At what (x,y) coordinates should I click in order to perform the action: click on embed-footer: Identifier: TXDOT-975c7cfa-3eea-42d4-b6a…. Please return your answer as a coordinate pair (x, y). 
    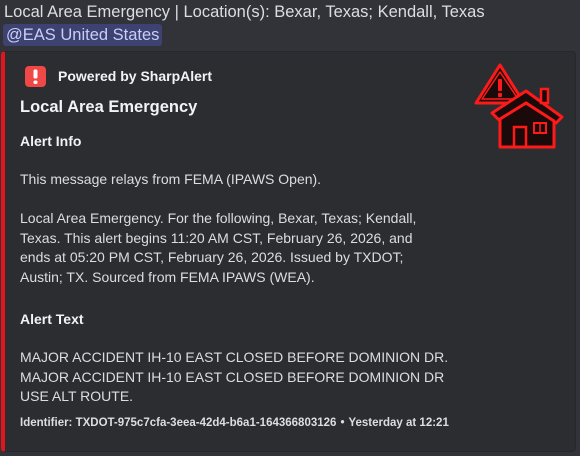
    Looking at the image, I should click on (234, 423).